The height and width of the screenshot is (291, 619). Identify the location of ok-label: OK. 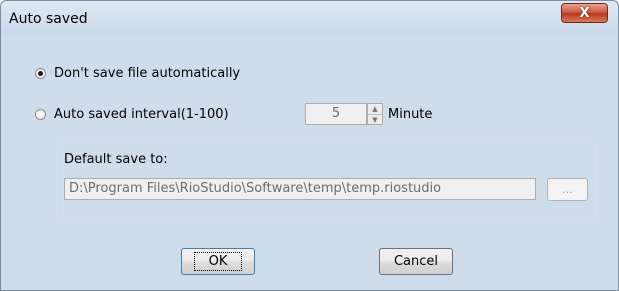
(218, 261).